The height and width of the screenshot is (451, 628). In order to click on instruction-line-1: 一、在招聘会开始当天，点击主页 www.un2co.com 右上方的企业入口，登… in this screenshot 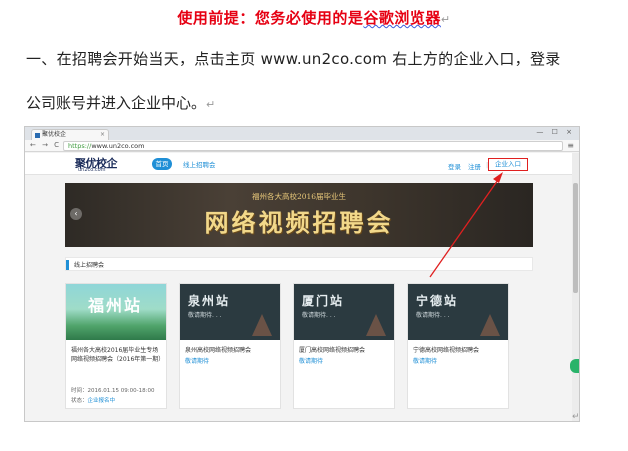, I will do `click(293, 59)`.